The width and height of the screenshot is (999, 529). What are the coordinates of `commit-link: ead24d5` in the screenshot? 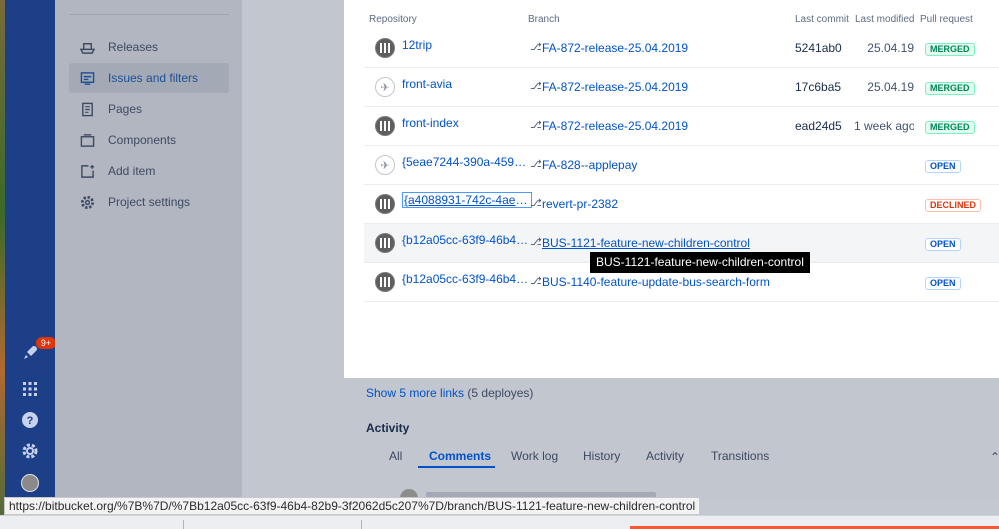 It's located at (818, 126).